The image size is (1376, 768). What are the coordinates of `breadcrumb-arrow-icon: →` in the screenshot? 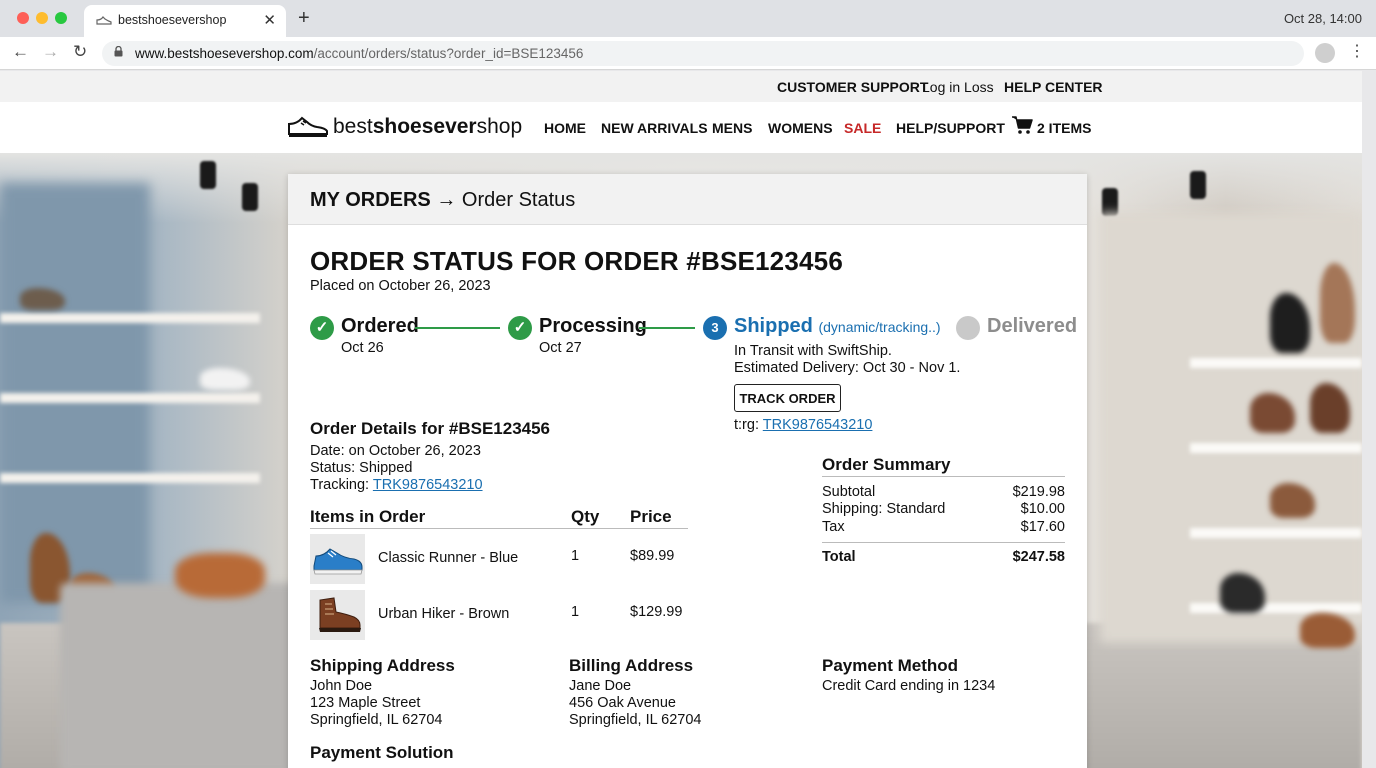 It's located at (446, 200).